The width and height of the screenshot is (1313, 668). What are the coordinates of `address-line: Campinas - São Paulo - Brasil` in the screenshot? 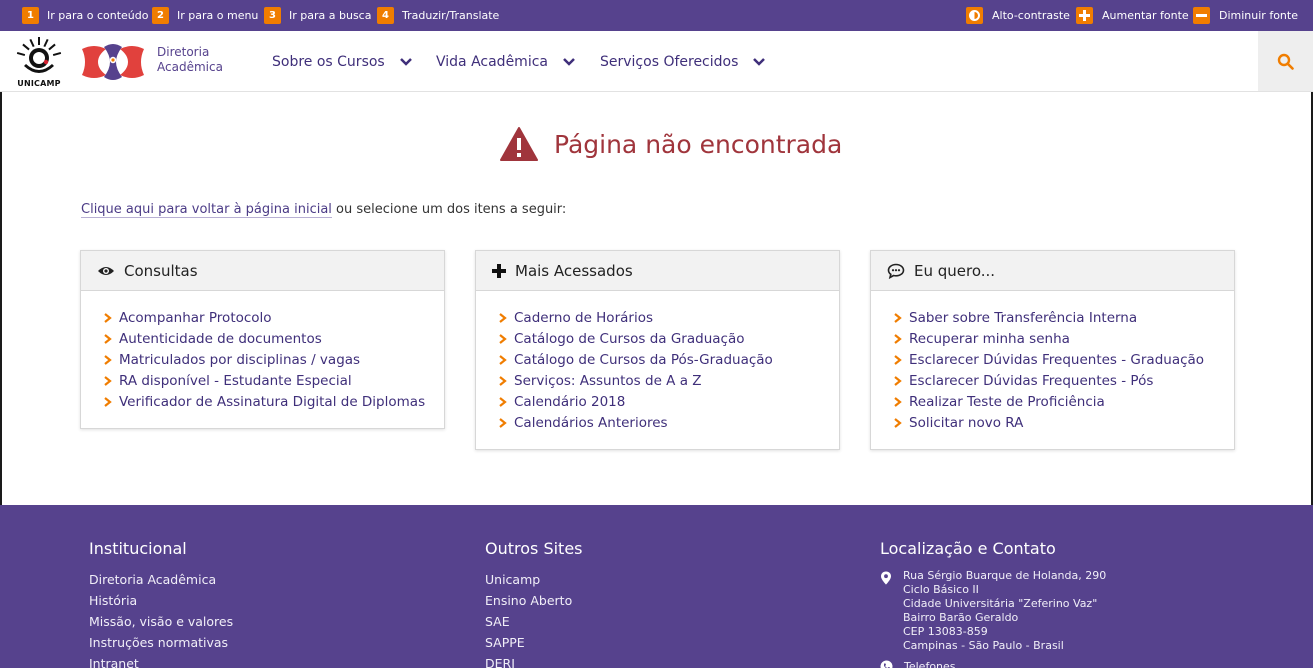 It's located at (983, 645).